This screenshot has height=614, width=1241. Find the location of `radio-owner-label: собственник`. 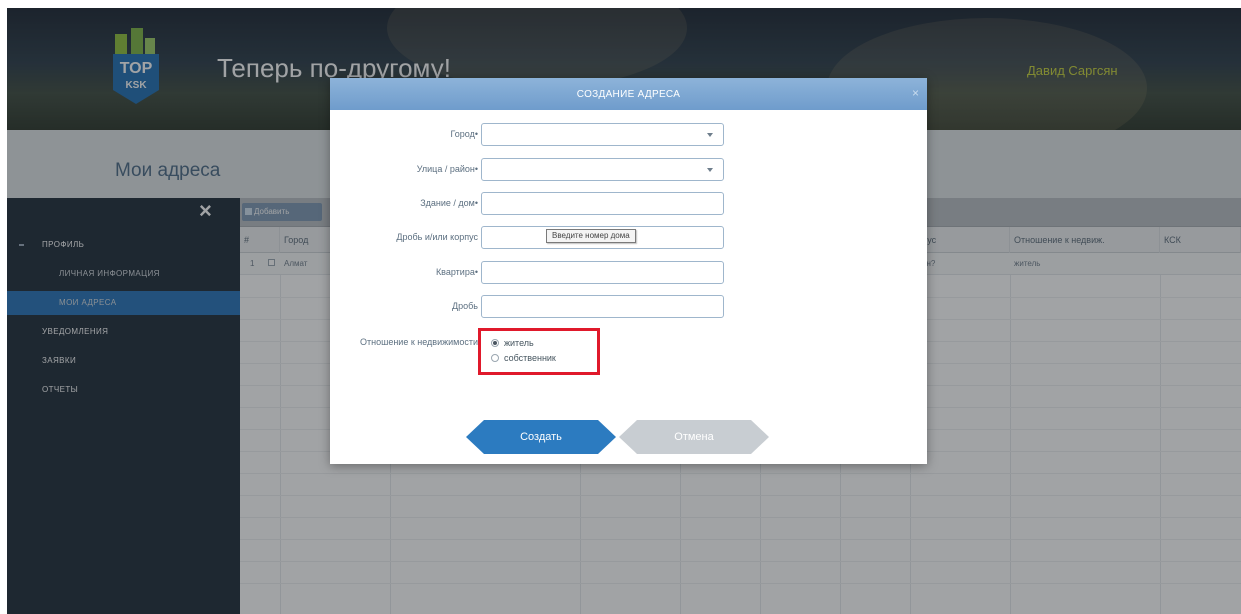

radio-owner-label: собственник is located at coordinates (530, 358).